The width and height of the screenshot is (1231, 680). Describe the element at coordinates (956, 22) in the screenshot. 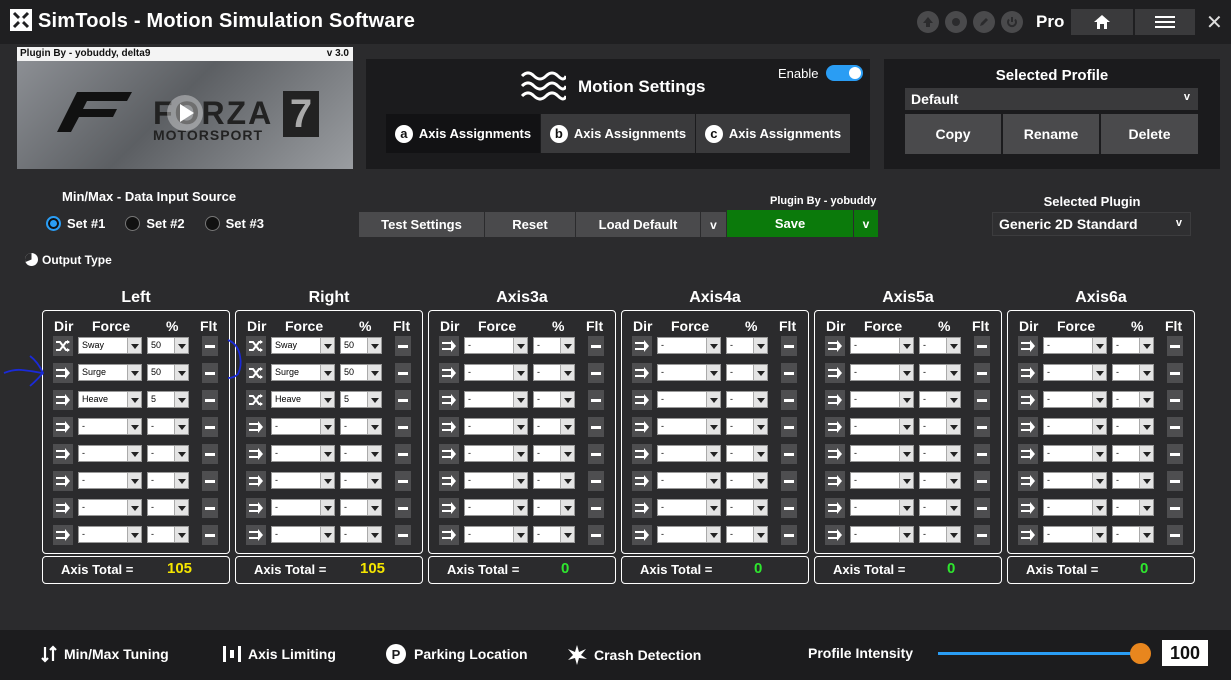

I see `burst-icon` at that location.